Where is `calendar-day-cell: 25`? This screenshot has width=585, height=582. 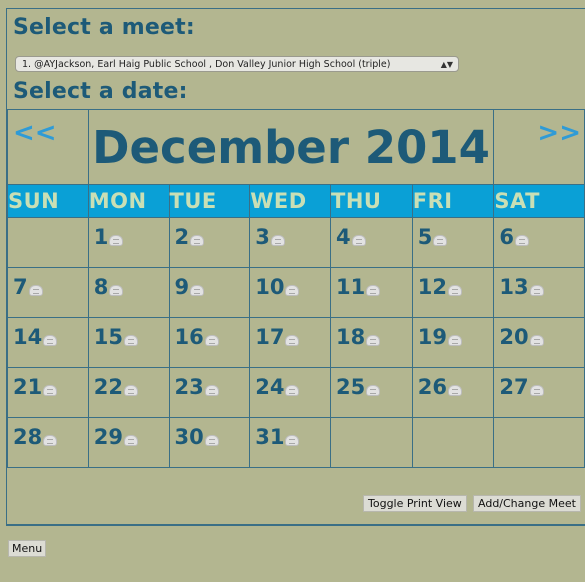 calendar-day-cell: 25 is located at coordinates (371, 392).